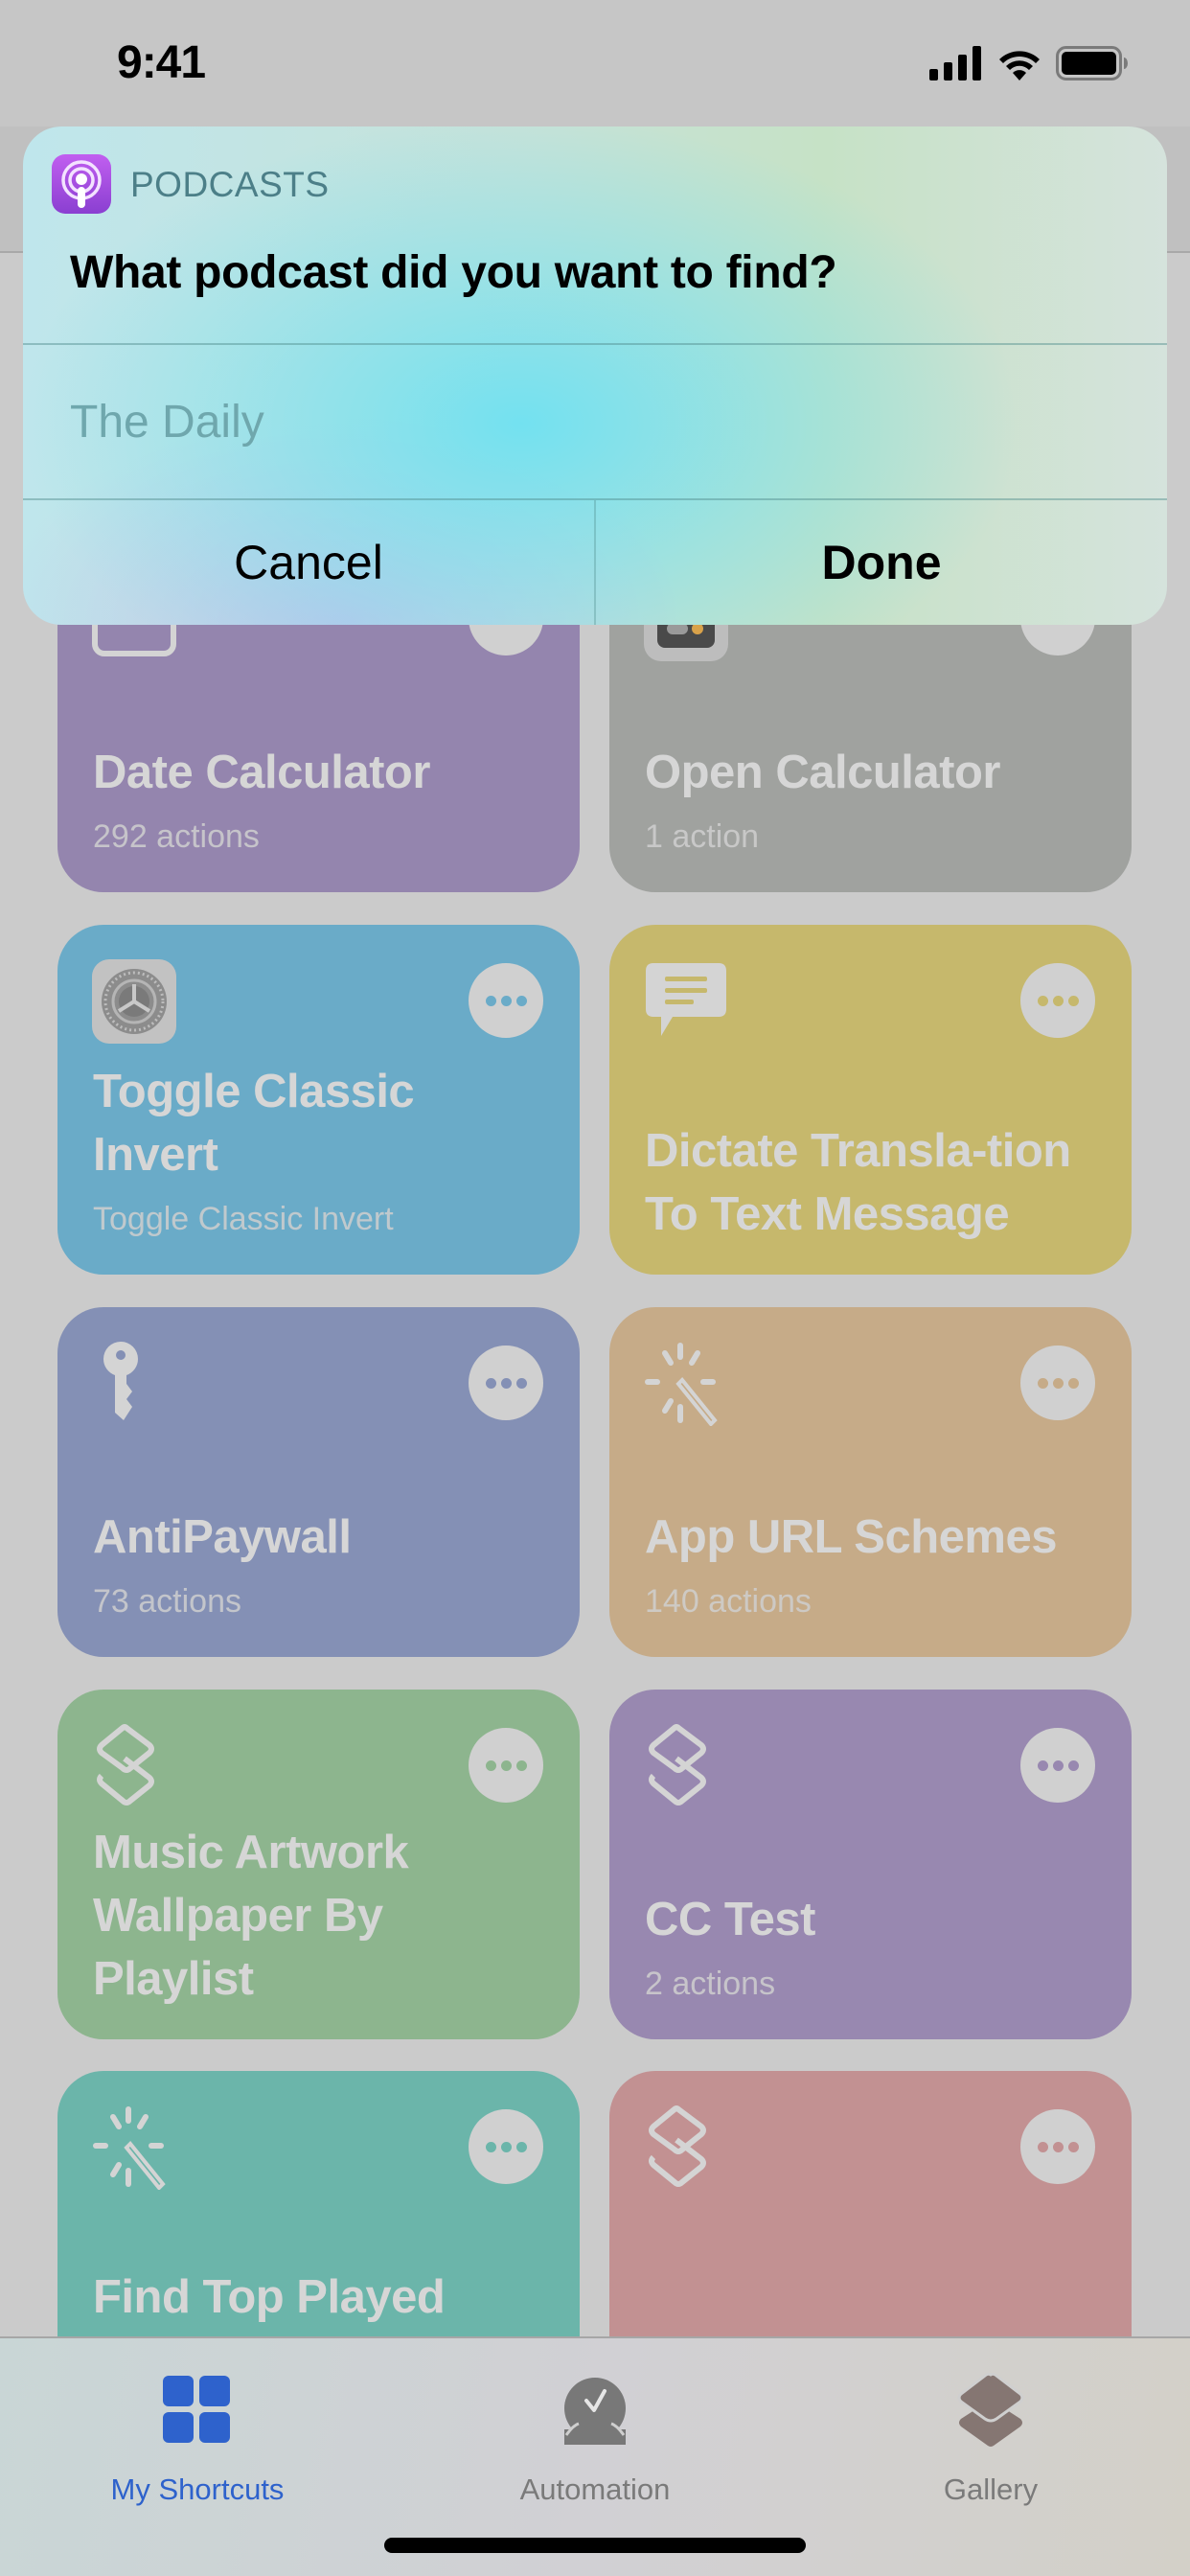 This screenshot has width=1190, height=2576. Describe the element at coordinates (823, 772) in the screenshot. I see `shortcut-title: Open Calculator` at that location.